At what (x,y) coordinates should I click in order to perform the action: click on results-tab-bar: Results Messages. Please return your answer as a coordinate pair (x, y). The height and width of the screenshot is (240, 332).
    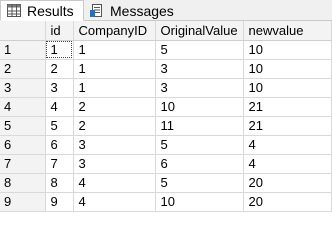
    Looking at the image, I should click on (166, 10).